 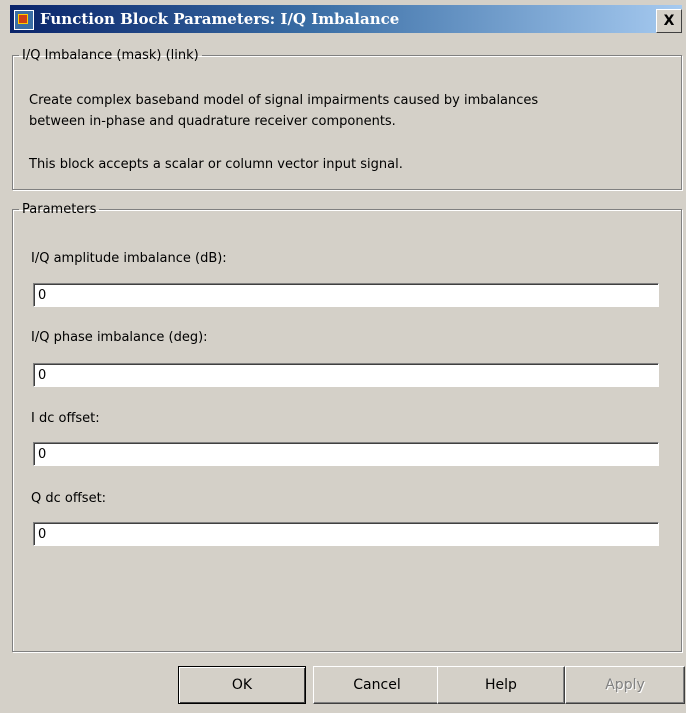 I want to click on close-button: X, so click(x=669, y=21).